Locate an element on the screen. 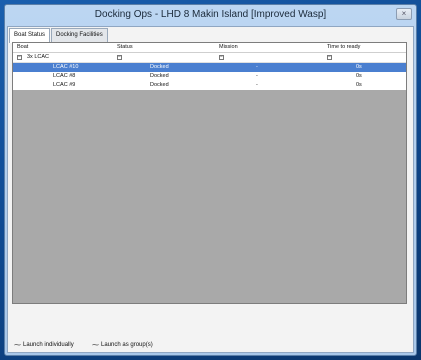 The height and width of the screenshot is (360, 421). column-header-boat: Boat is located at coordinates (22, 47).